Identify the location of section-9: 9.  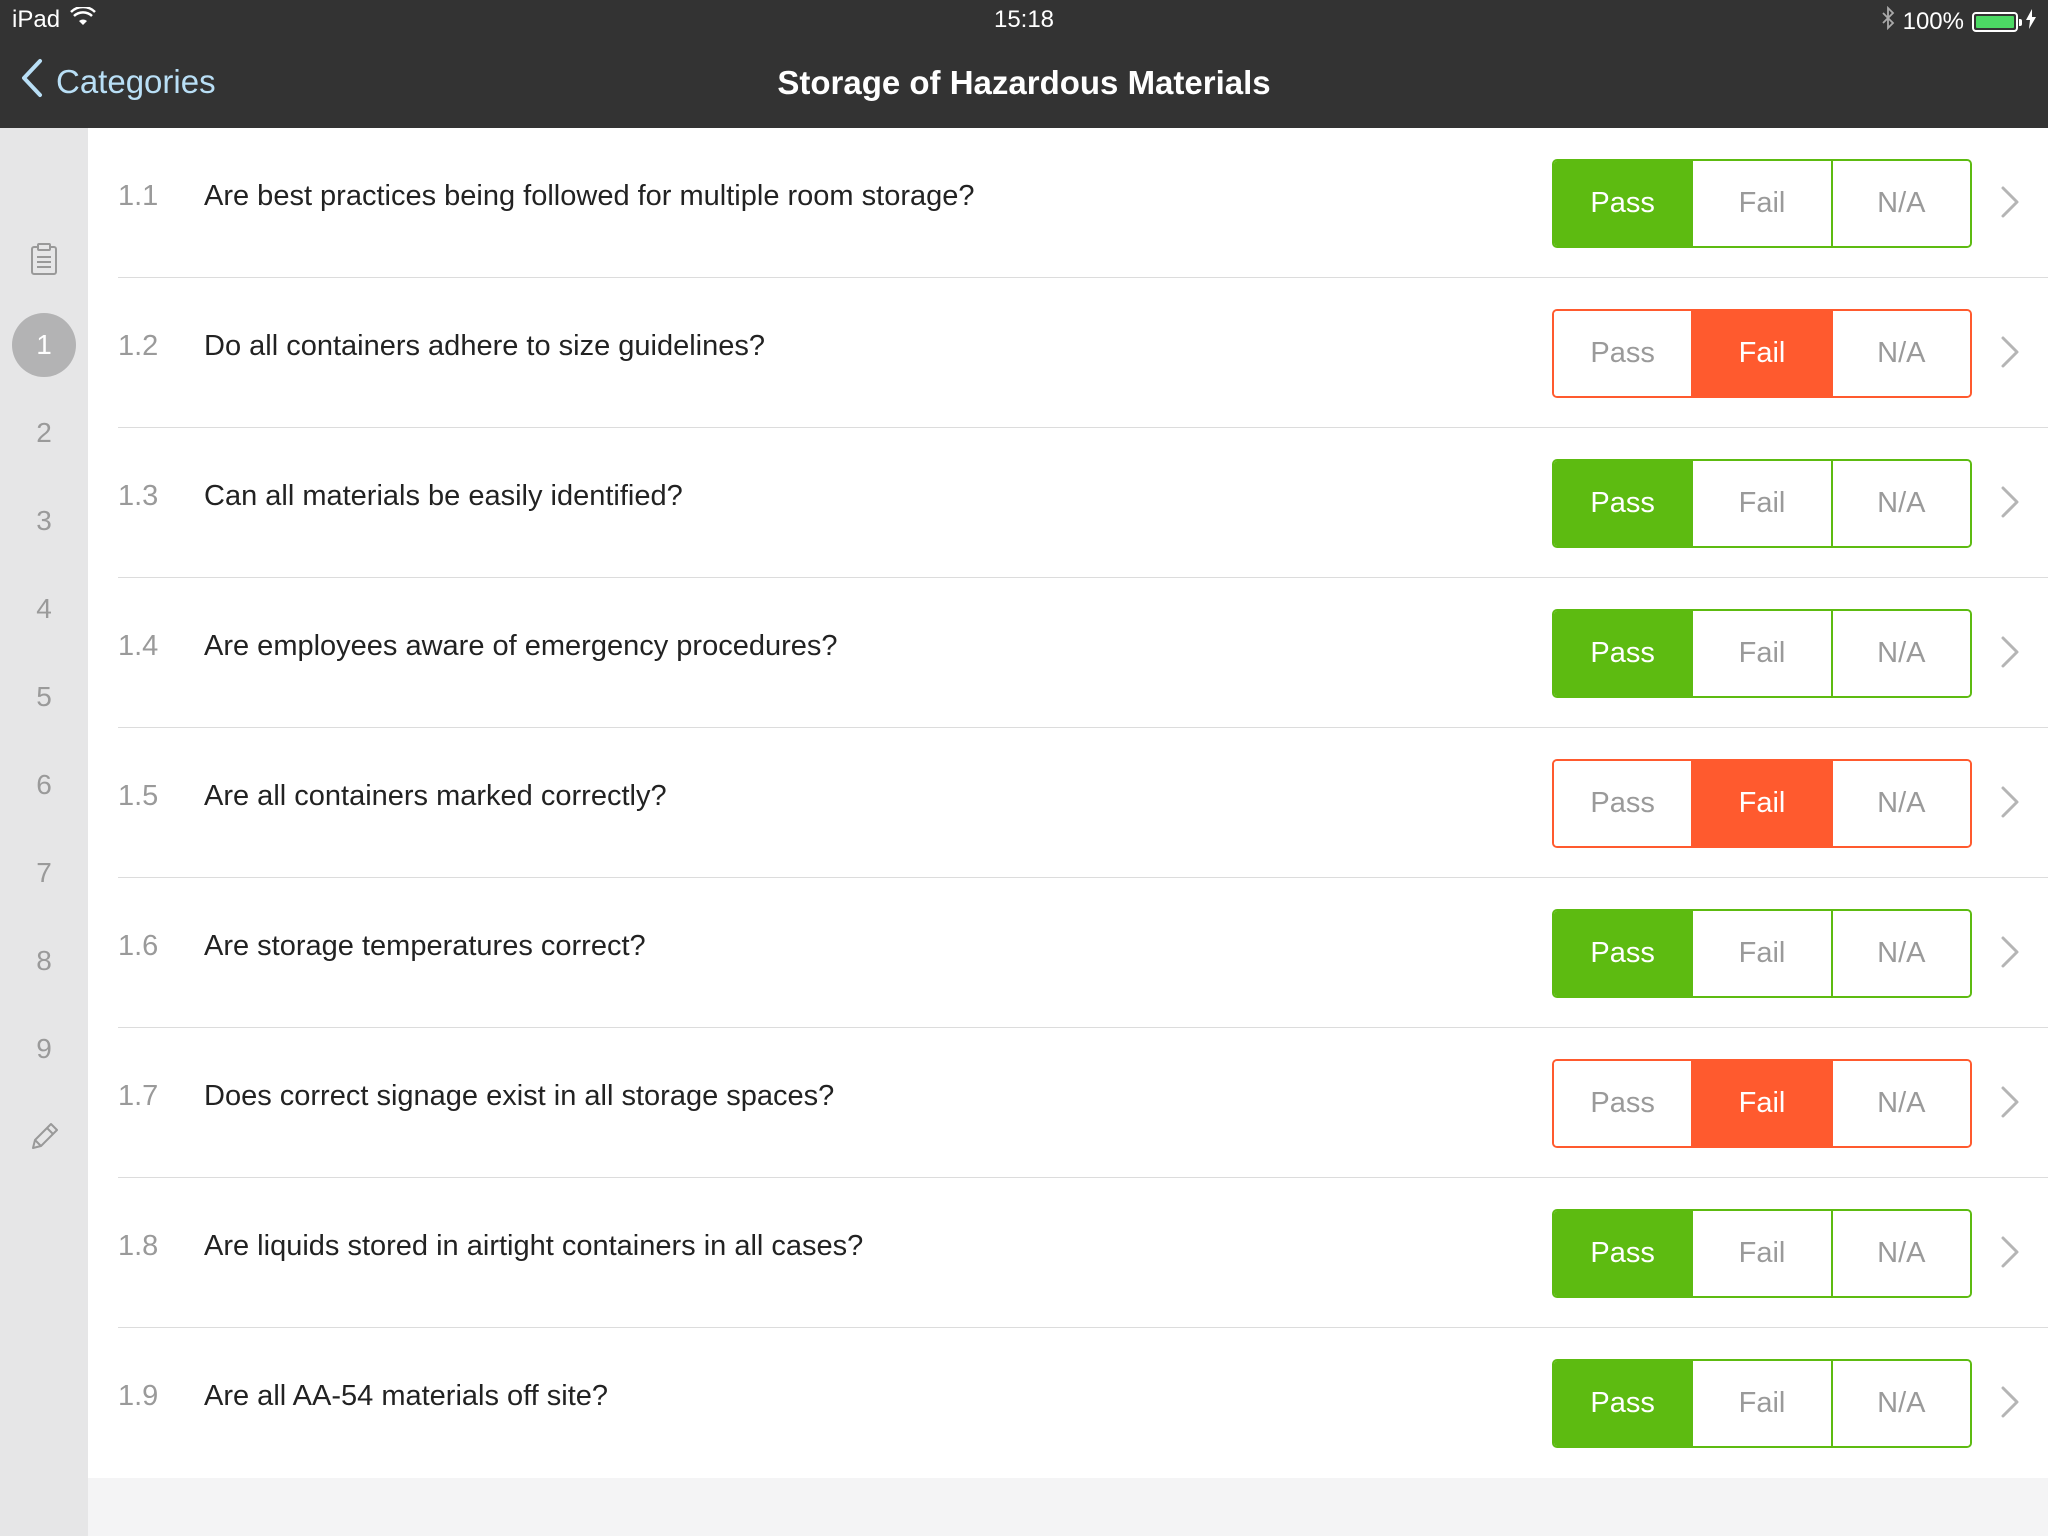
(44, 1049).